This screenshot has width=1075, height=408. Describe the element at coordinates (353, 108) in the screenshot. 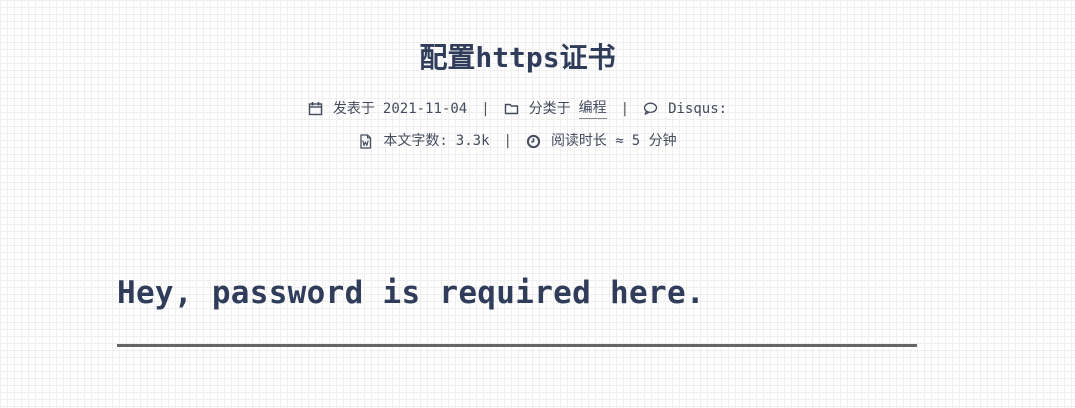

I see `posted-label: 发表于` at that location.